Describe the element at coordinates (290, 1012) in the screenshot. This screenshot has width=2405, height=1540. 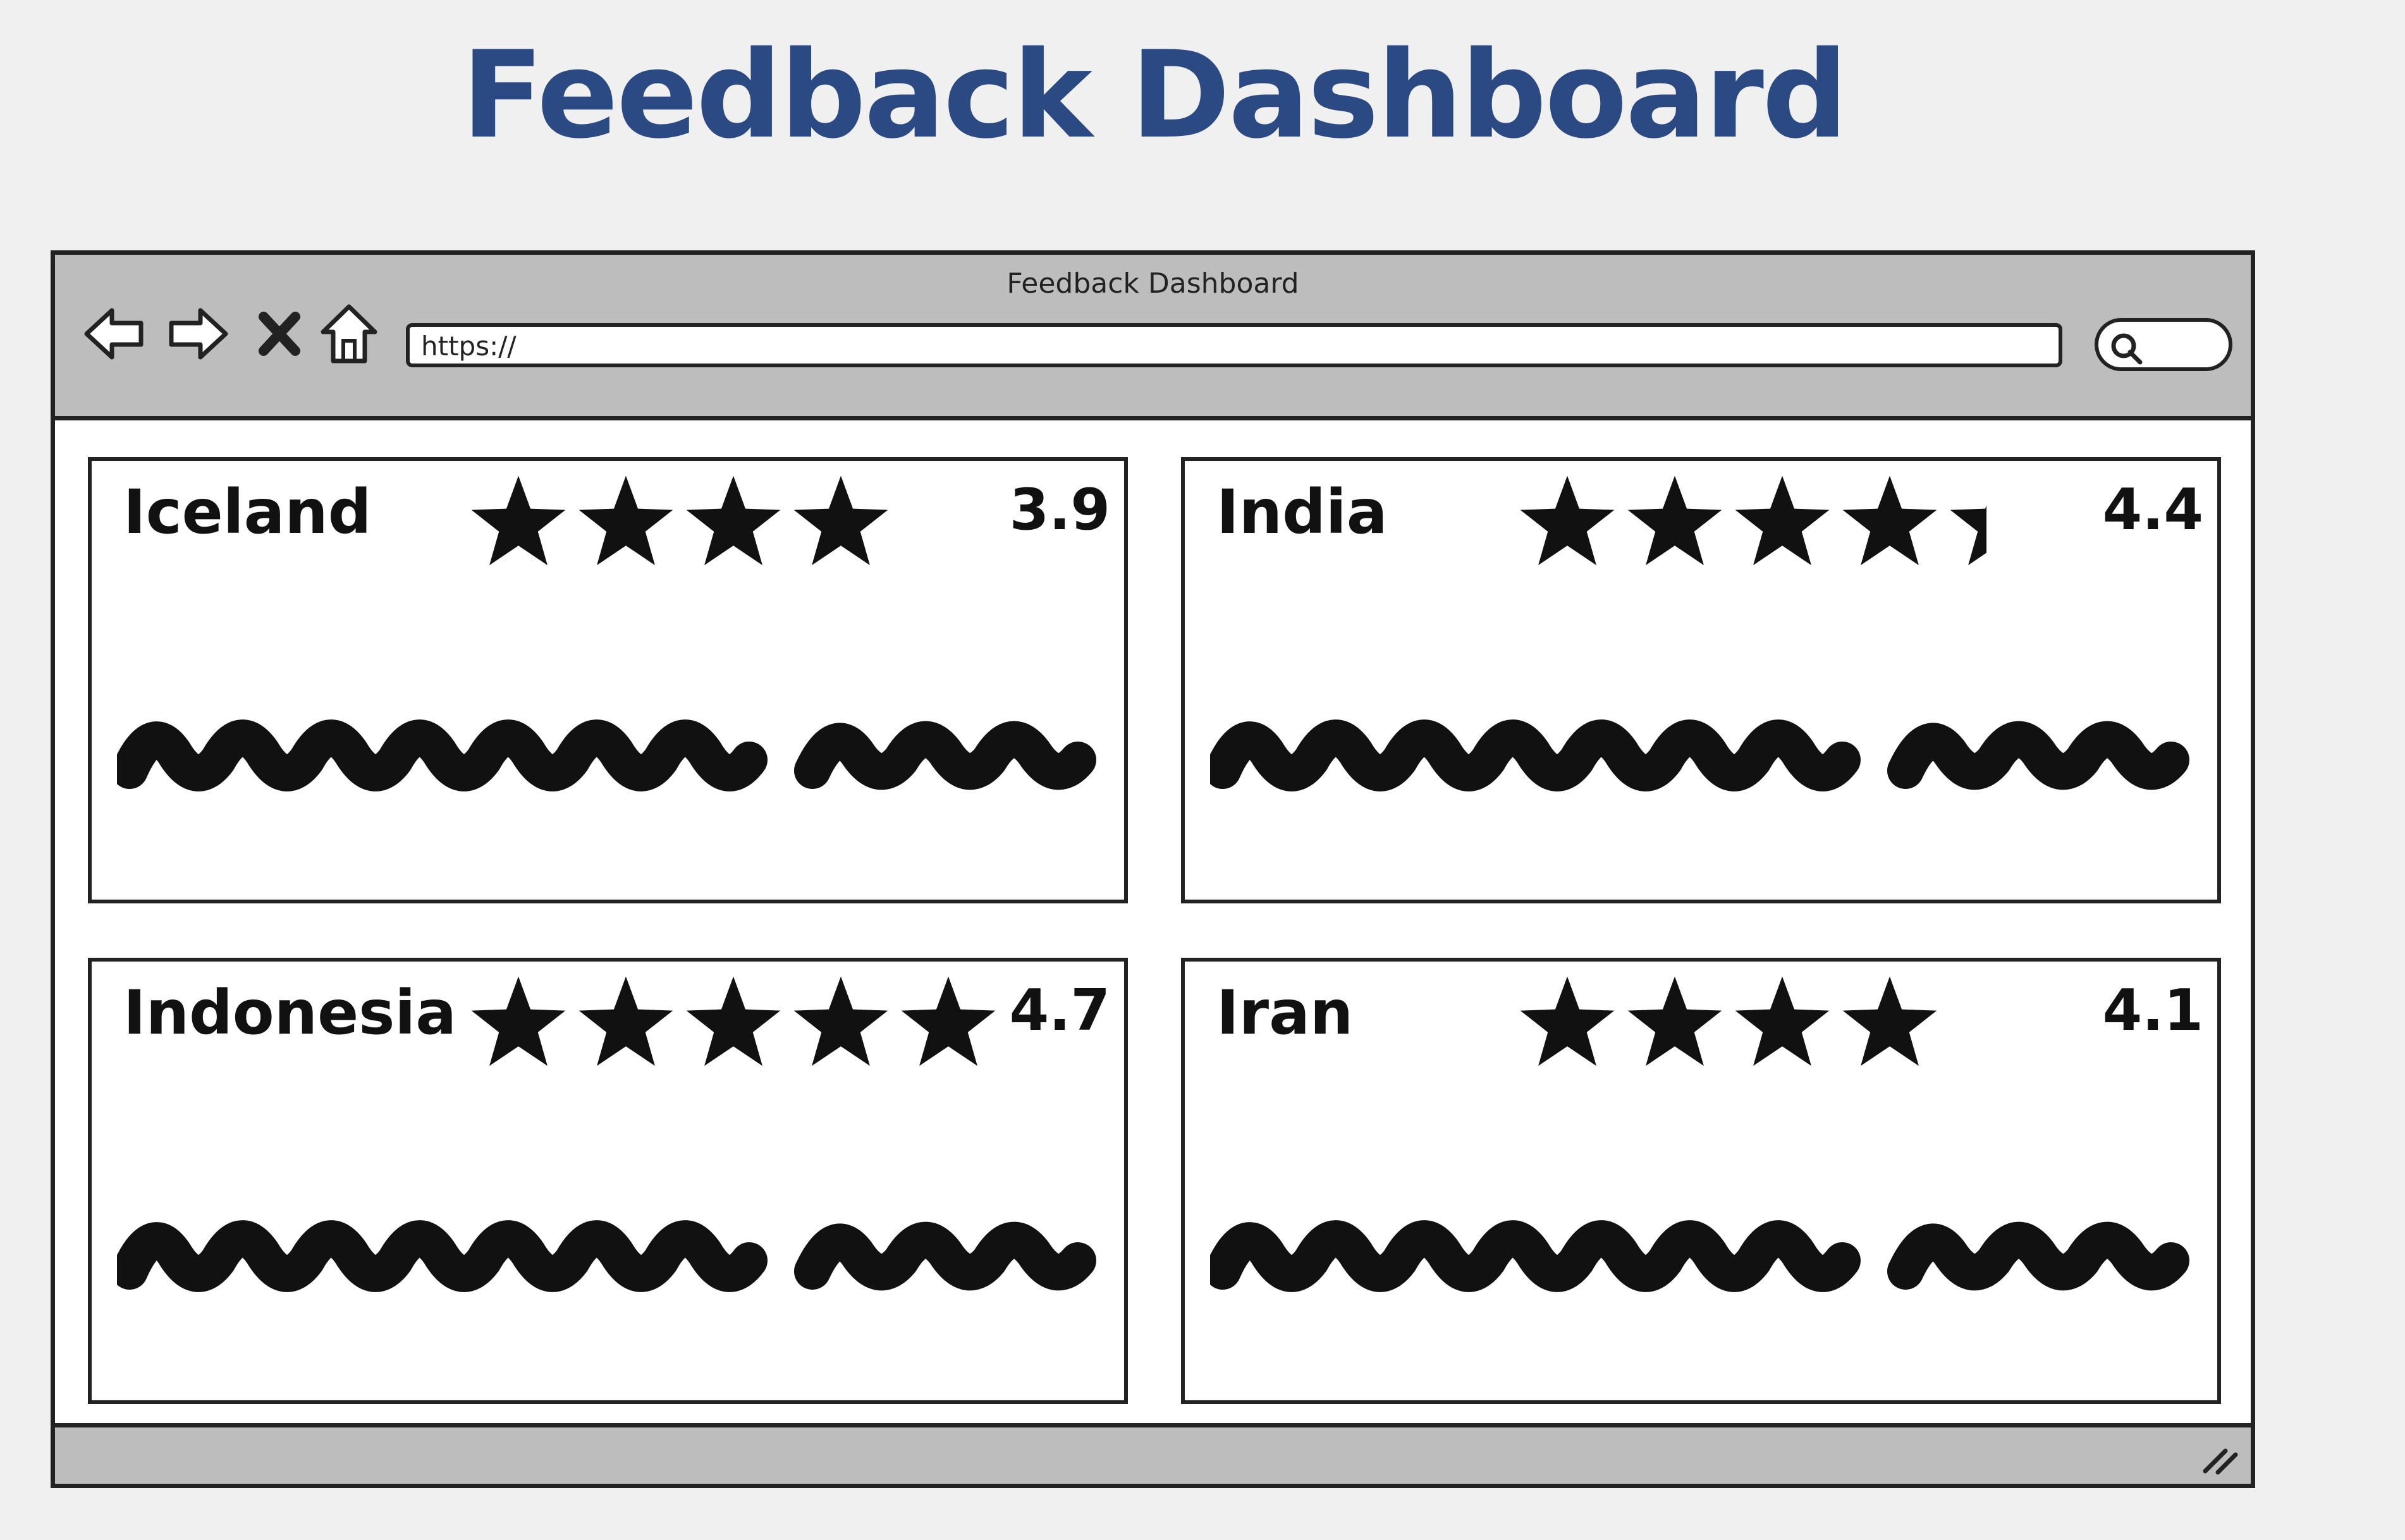
I see `card-country: Indonesia` at that location.